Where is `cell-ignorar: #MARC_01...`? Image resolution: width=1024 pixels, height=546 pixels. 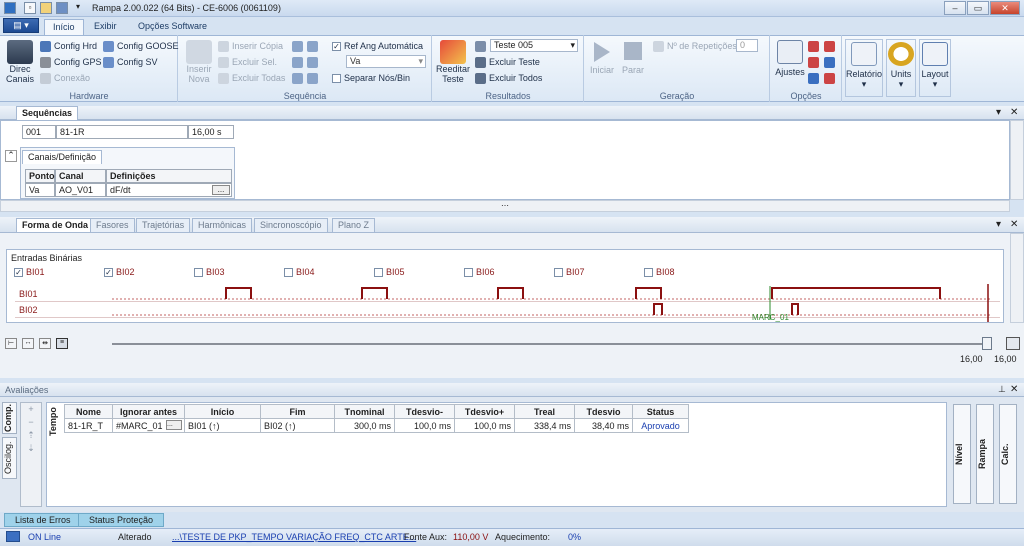 cell-ignorar: #MARC_01... is located at coordinates (148, 425).